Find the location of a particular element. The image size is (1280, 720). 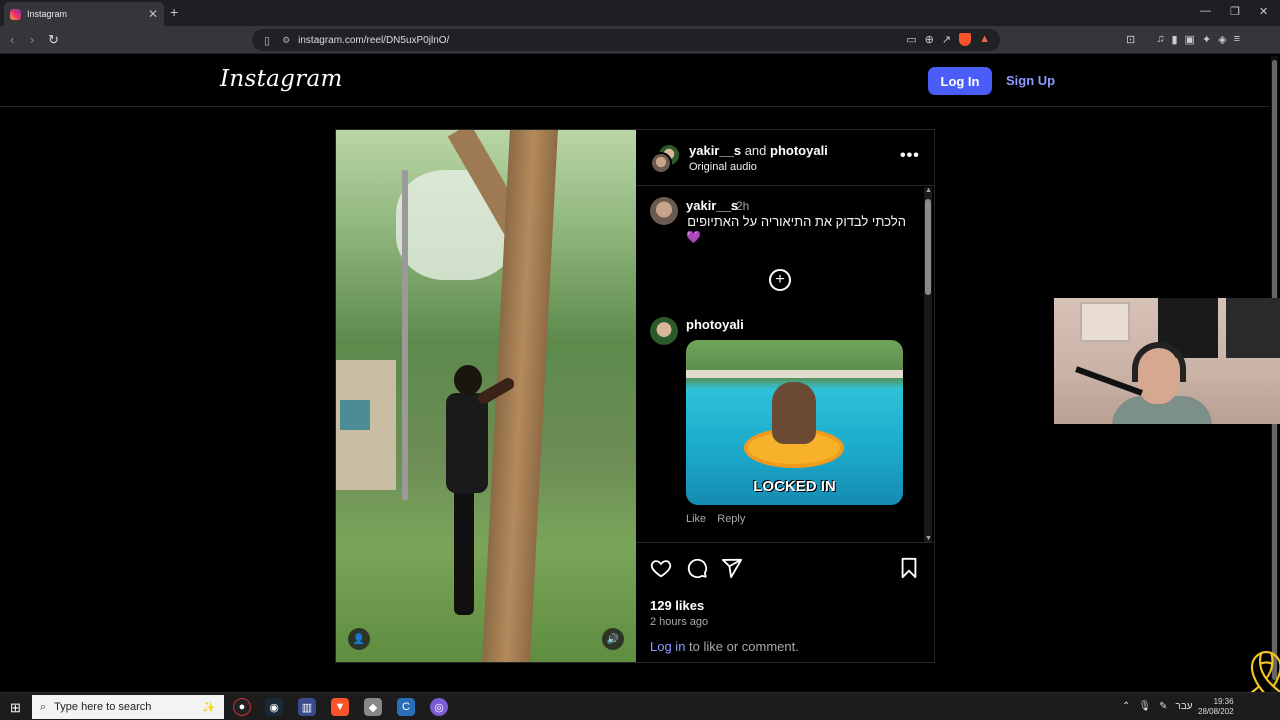

leo-icon: ✦ is located at coordinates (1206, 39).